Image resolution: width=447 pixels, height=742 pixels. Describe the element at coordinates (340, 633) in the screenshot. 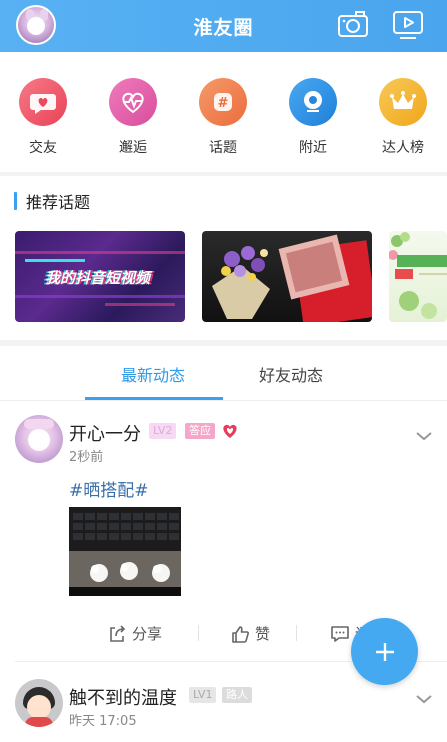

I see `comment-icon` at that location.